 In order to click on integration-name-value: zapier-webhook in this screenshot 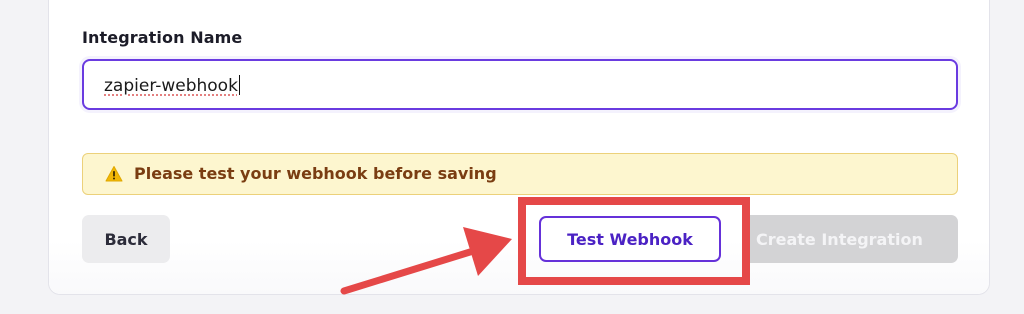, I will do `click(172, 85)`.